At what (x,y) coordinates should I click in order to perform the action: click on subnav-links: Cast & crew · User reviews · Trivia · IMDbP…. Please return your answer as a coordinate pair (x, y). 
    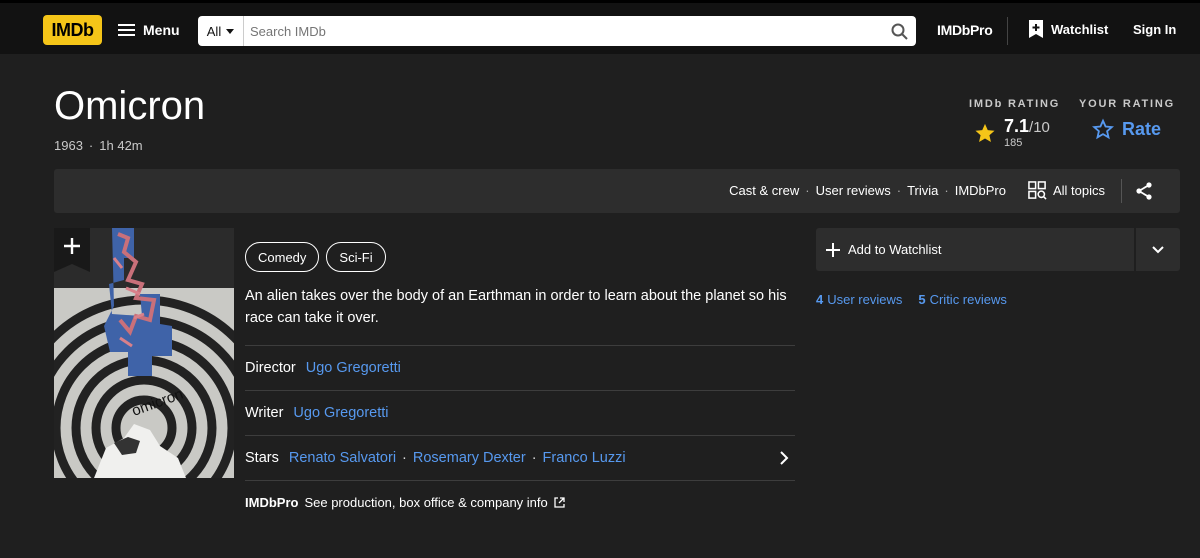
    Looking at the image, I should click on (867, 190).